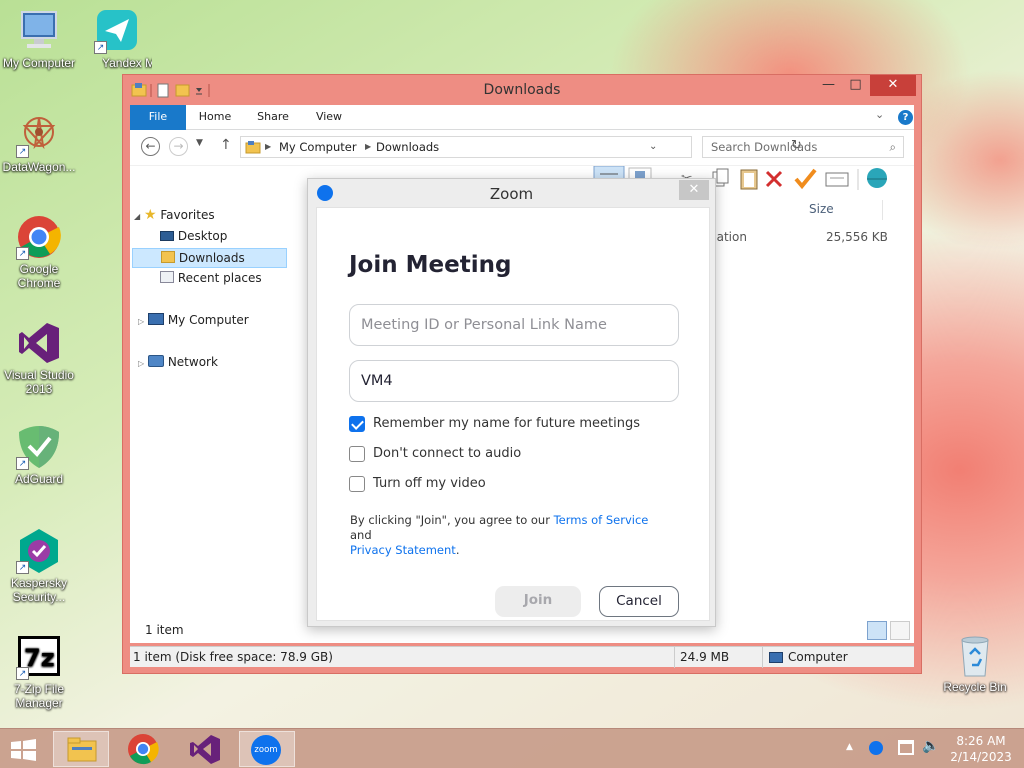 This screenshot has width=1024, height=768. What do you see at coordinates (900, 630) in the screenshot?
I see `large-icons-view-icon` at bounding box center [900, 630].